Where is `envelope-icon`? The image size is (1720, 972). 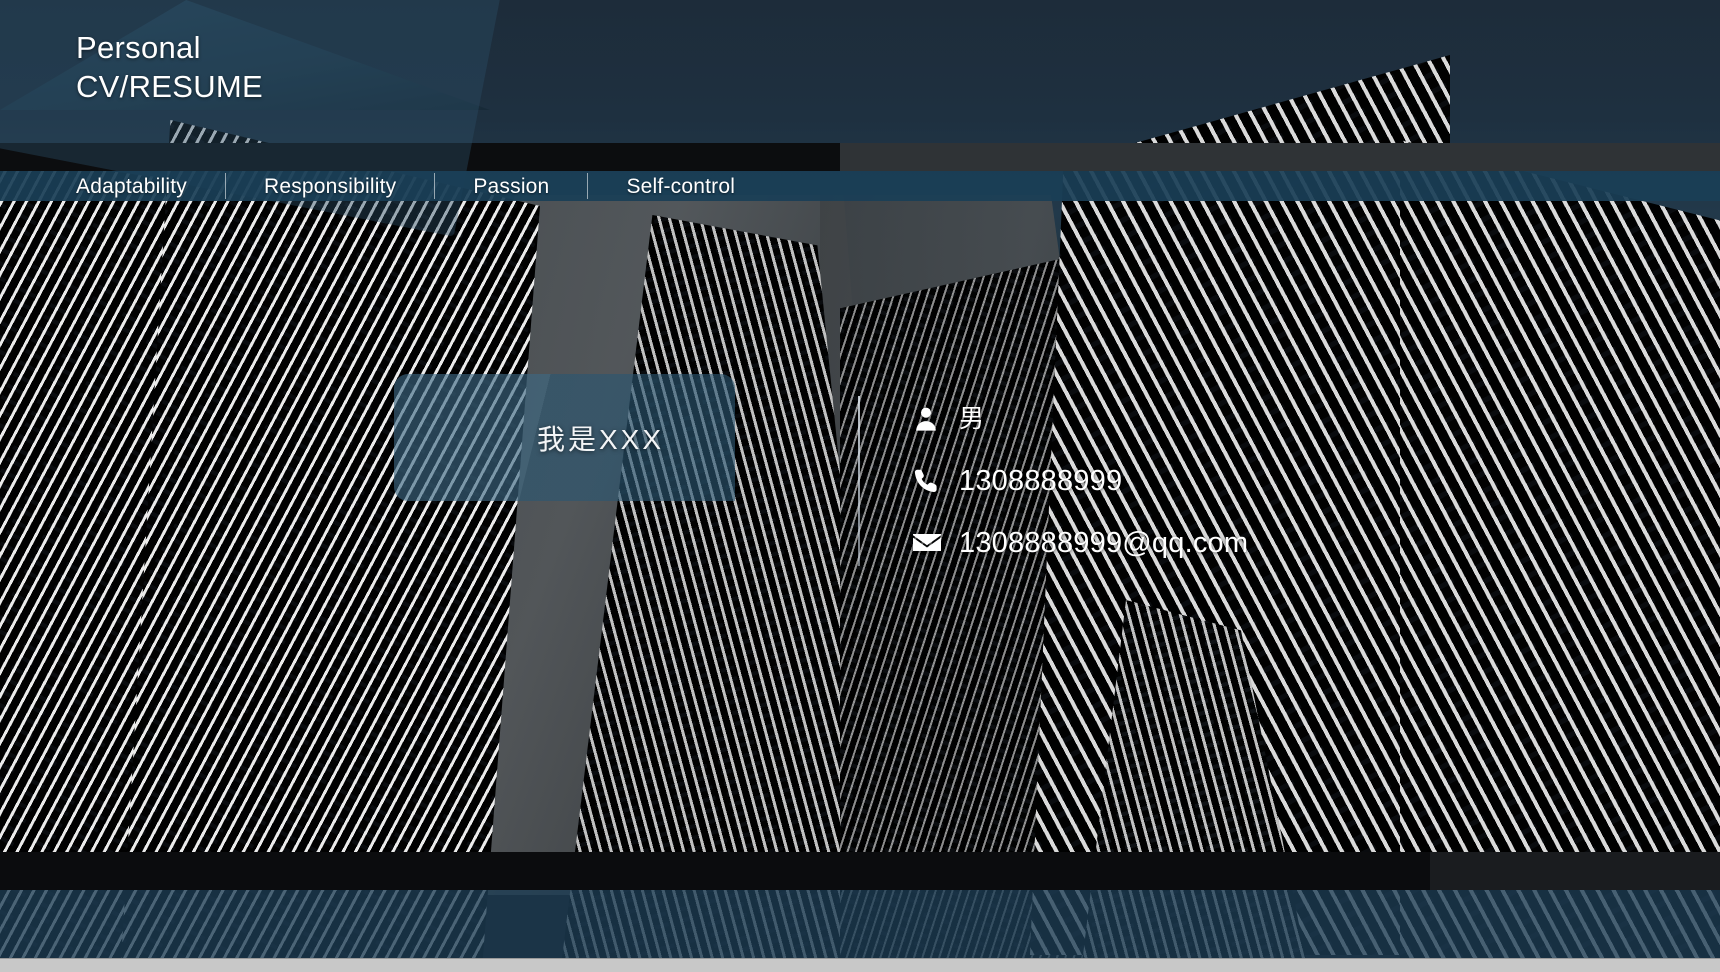 envelope-icon is located at coordinates (929, 543).